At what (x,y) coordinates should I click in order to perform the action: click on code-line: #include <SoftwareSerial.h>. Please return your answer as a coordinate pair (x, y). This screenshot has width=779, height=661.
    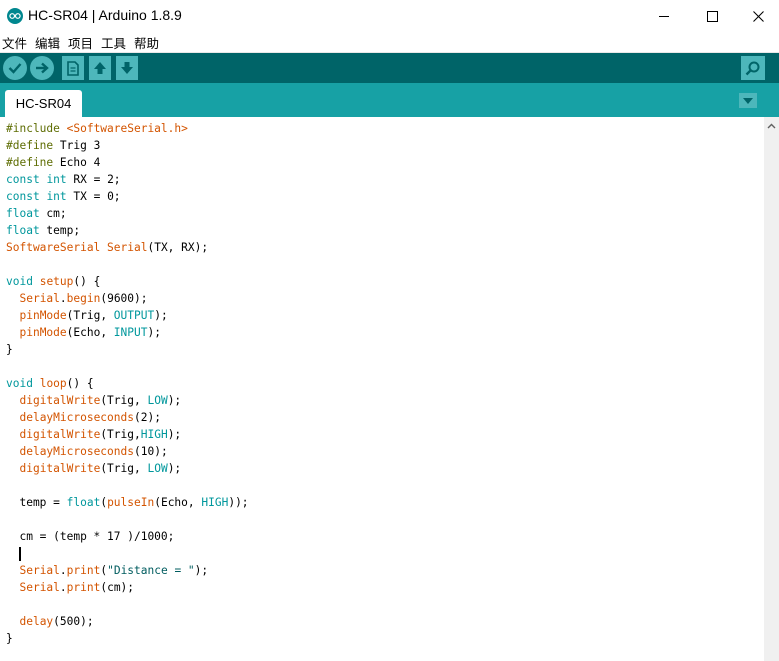
    Looking at the image, I should click on (127, 128).